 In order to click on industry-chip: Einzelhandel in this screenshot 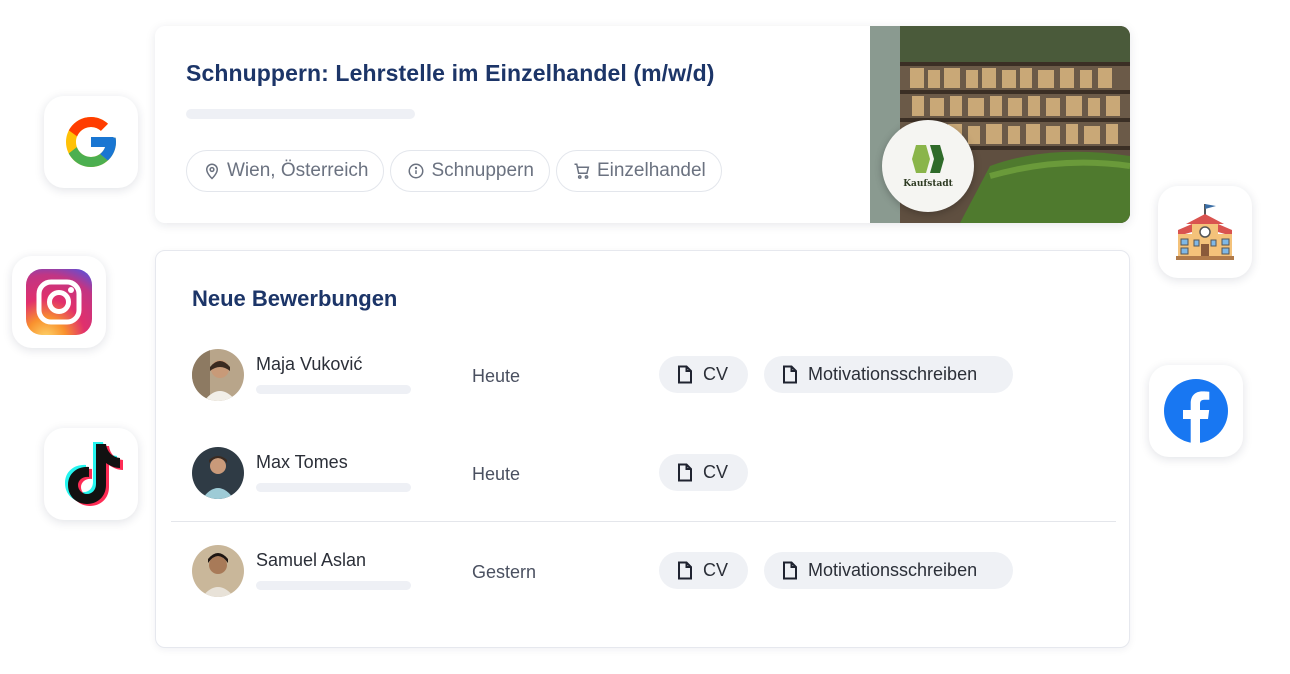, I will do `click(638, 171)`.